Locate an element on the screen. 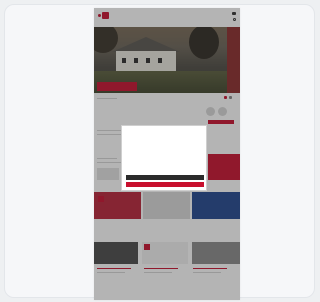  cookie-dialog-text is located at coordinates (165, 148).